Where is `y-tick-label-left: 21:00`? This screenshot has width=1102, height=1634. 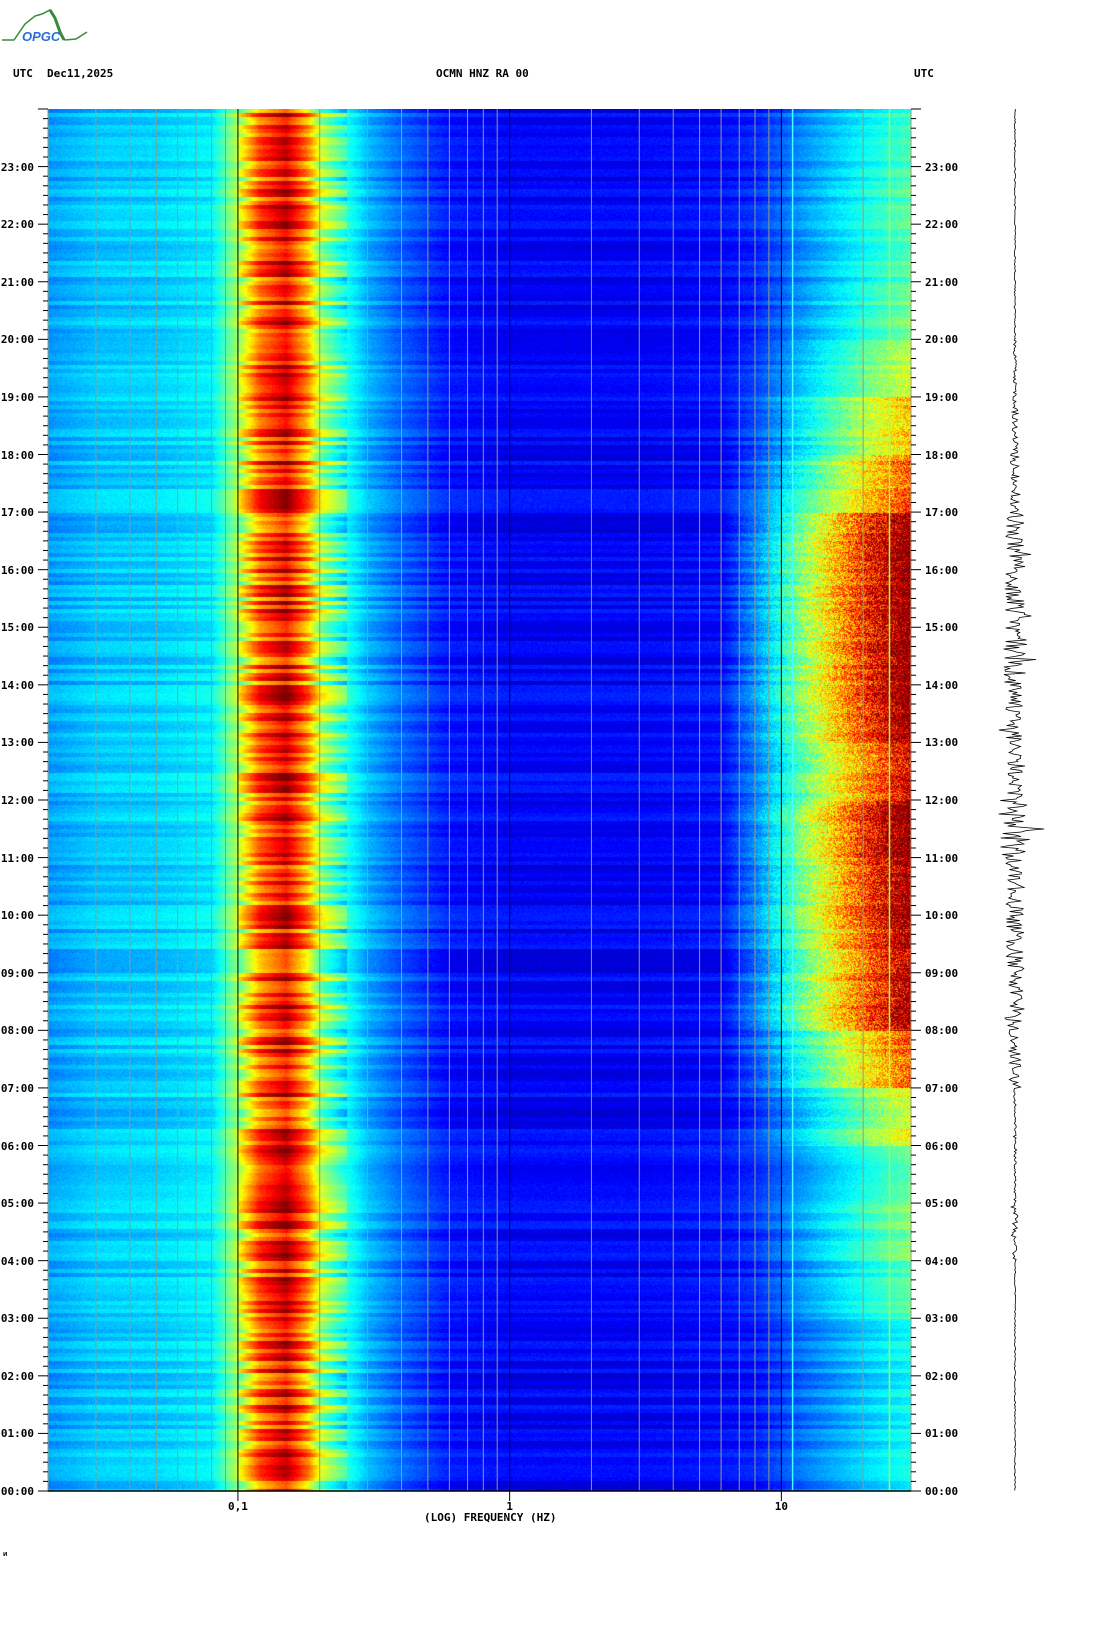
y-tick-label-left: 21:00 is located at coordinates (17, 282).